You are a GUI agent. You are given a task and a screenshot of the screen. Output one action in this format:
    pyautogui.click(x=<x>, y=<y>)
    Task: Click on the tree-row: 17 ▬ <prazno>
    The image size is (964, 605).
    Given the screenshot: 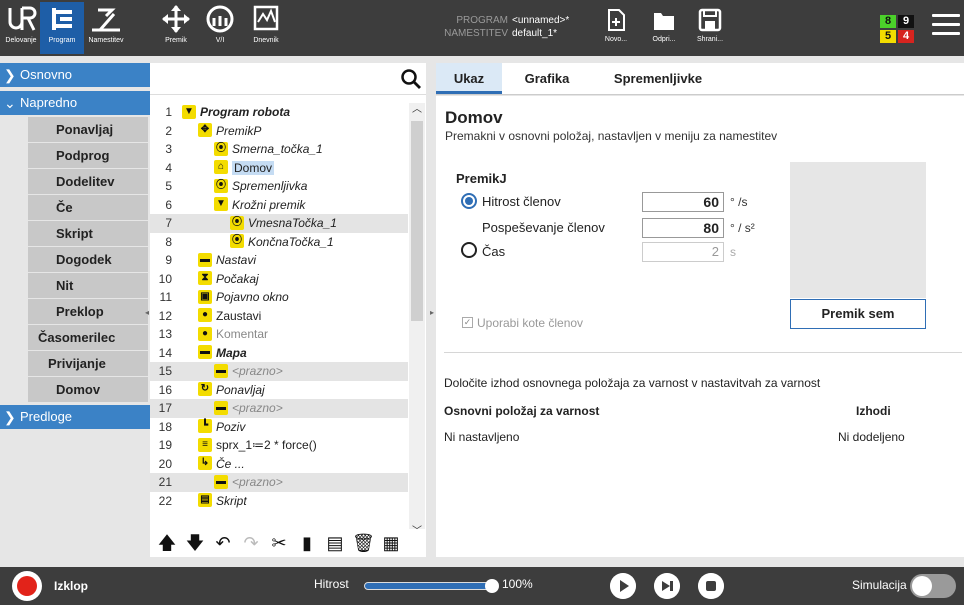 What is the action you would take?
    pyautogui.click(x=279, y=408)
    